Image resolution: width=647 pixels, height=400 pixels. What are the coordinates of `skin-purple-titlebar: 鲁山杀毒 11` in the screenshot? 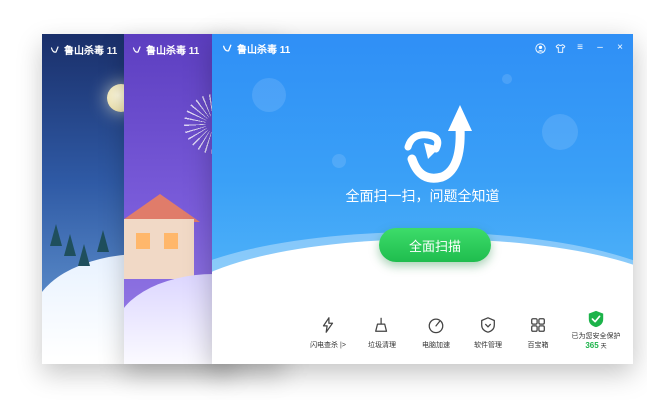 It's located at (165, 49).